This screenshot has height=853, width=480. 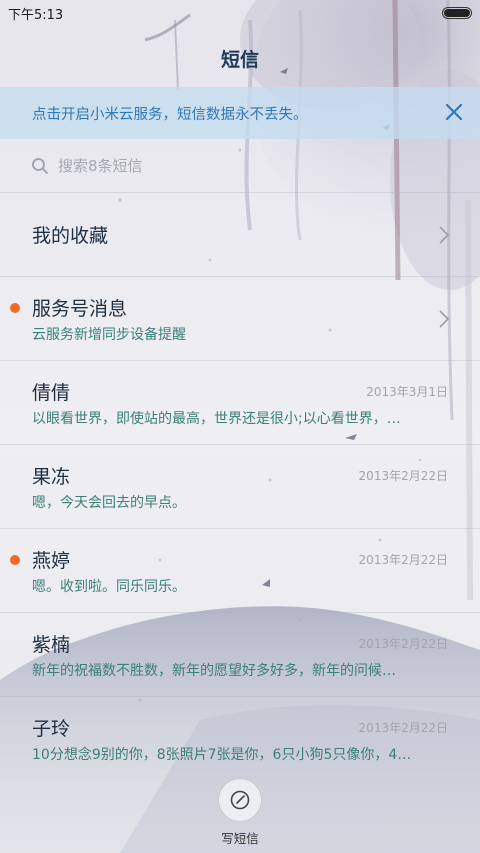 What do you see at coordinates (51, 477) in the screenshot?
I see `contact-name: 果冻` at bounding box center [51, 477].